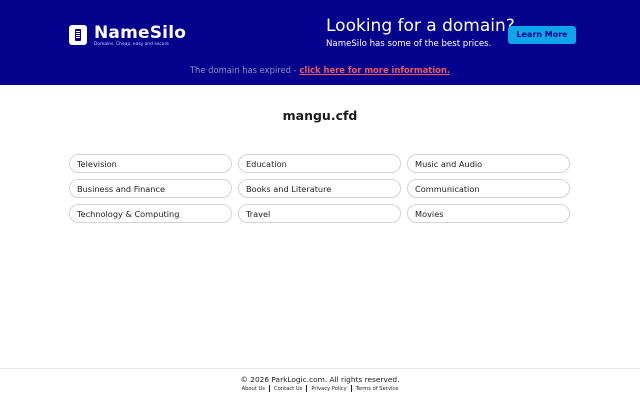  Describe the element at coordinates (319, 213) in the screenshot. I see `category-travel: Travel` at that location.